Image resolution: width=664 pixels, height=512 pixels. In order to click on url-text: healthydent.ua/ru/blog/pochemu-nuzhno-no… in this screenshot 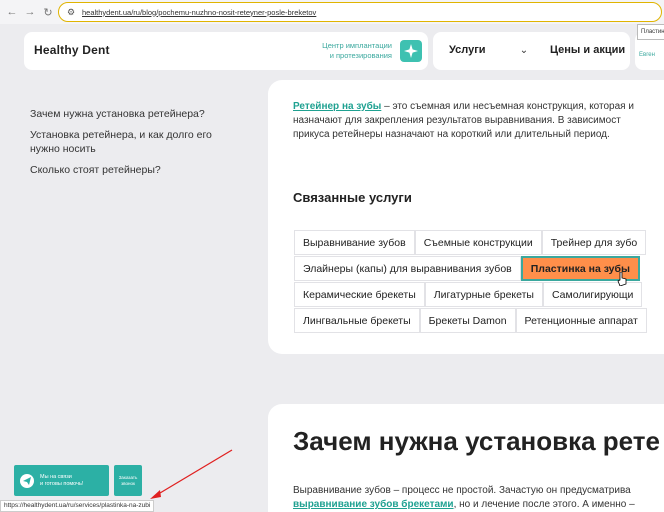, I will do `click(199, 12)`.